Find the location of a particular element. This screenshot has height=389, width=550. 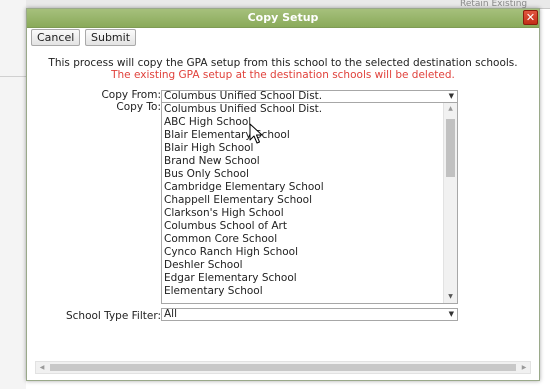

scroll-up-arrow-icon: ▲ is located at coordinates (450, 109).